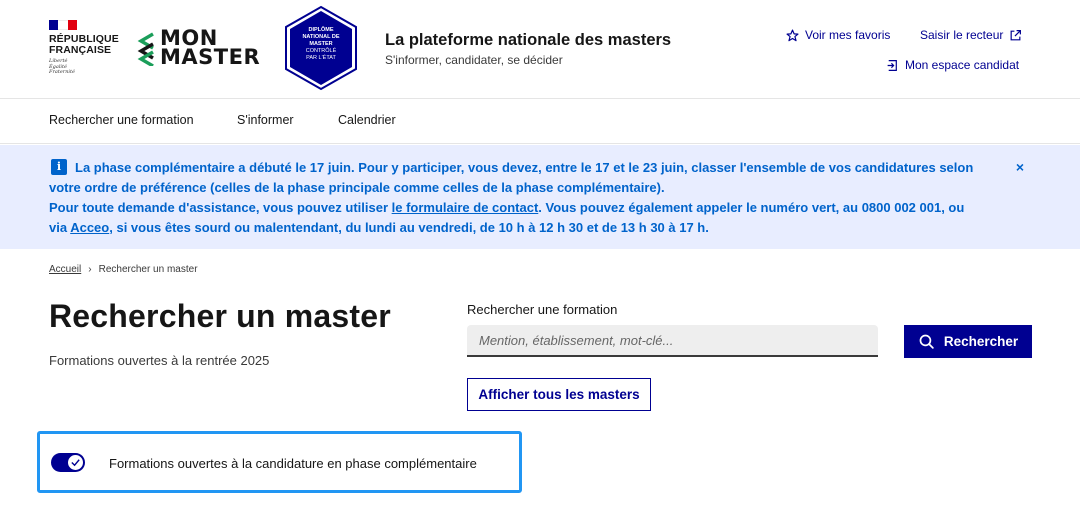 The width and height of the screenshot is (1080, 512). I want to click on rector-link: Saisir le recteur, so click(971, 35).